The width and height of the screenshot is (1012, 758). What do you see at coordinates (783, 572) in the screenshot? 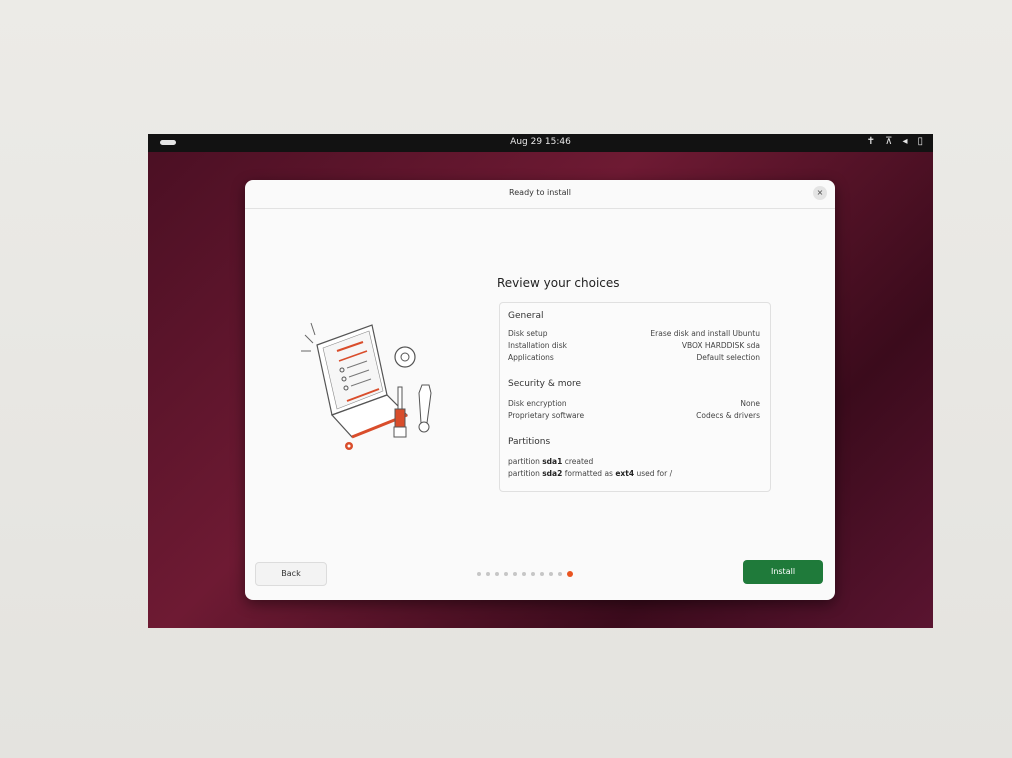
I see `install-button: Install` at bounding box center [783, 572].